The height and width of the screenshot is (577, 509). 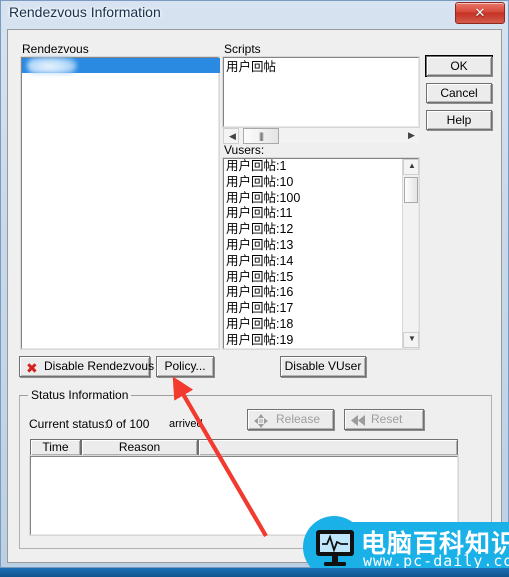 I want to click on vusers-list-item: 用户回帖:18, so click(x=313, y=325).